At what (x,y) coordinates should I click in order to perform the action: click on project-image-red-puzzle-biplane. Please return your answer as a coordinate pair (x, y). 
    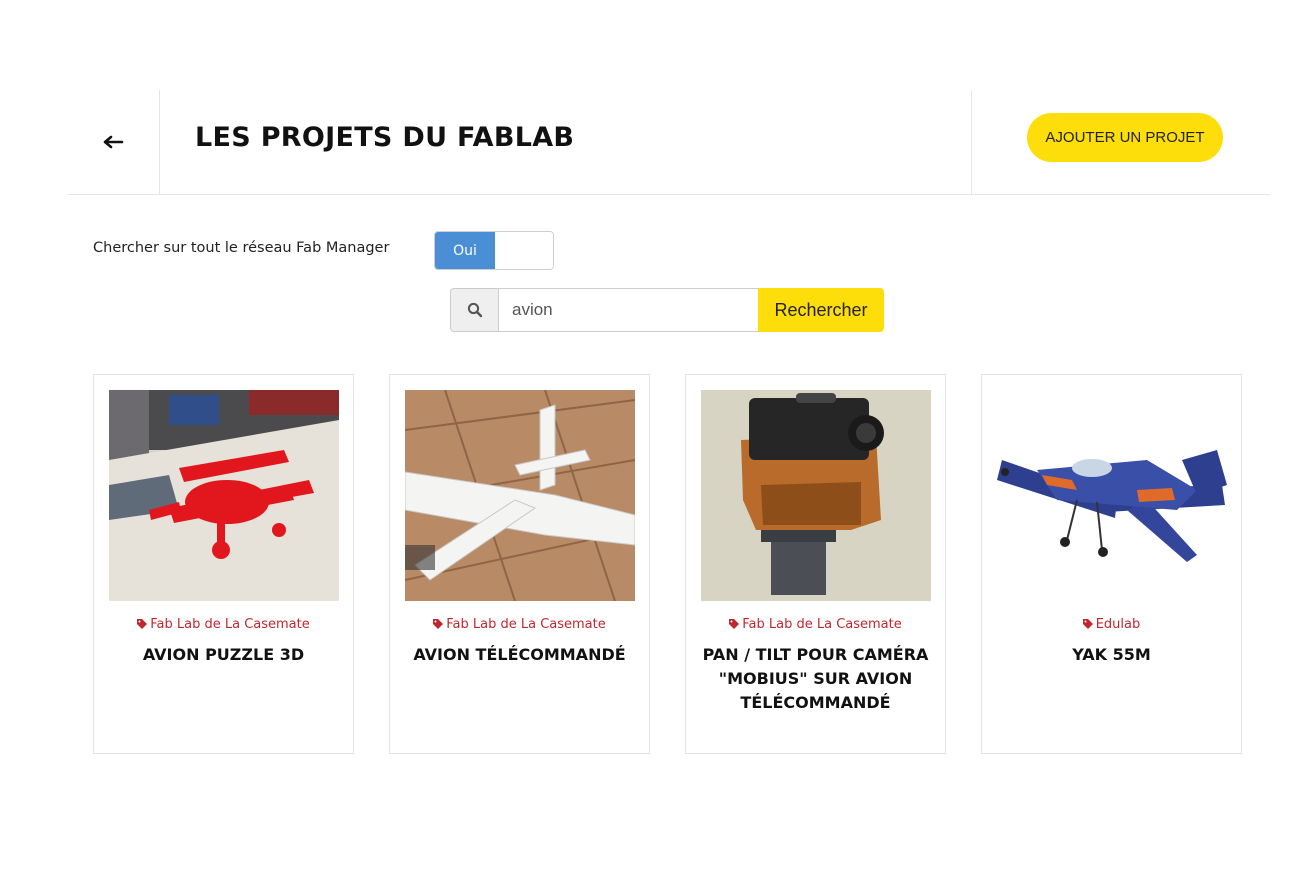
    Looking at the image, I should click on (224, 495).